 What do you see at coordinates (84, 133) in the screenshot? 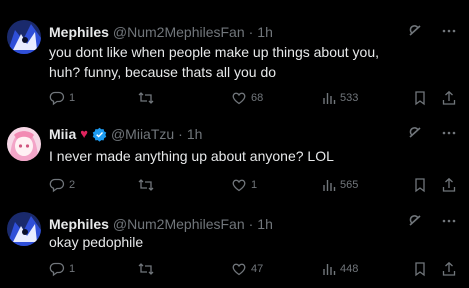
I see `heart-emoji: ♥` at bounding box center [84, 133].